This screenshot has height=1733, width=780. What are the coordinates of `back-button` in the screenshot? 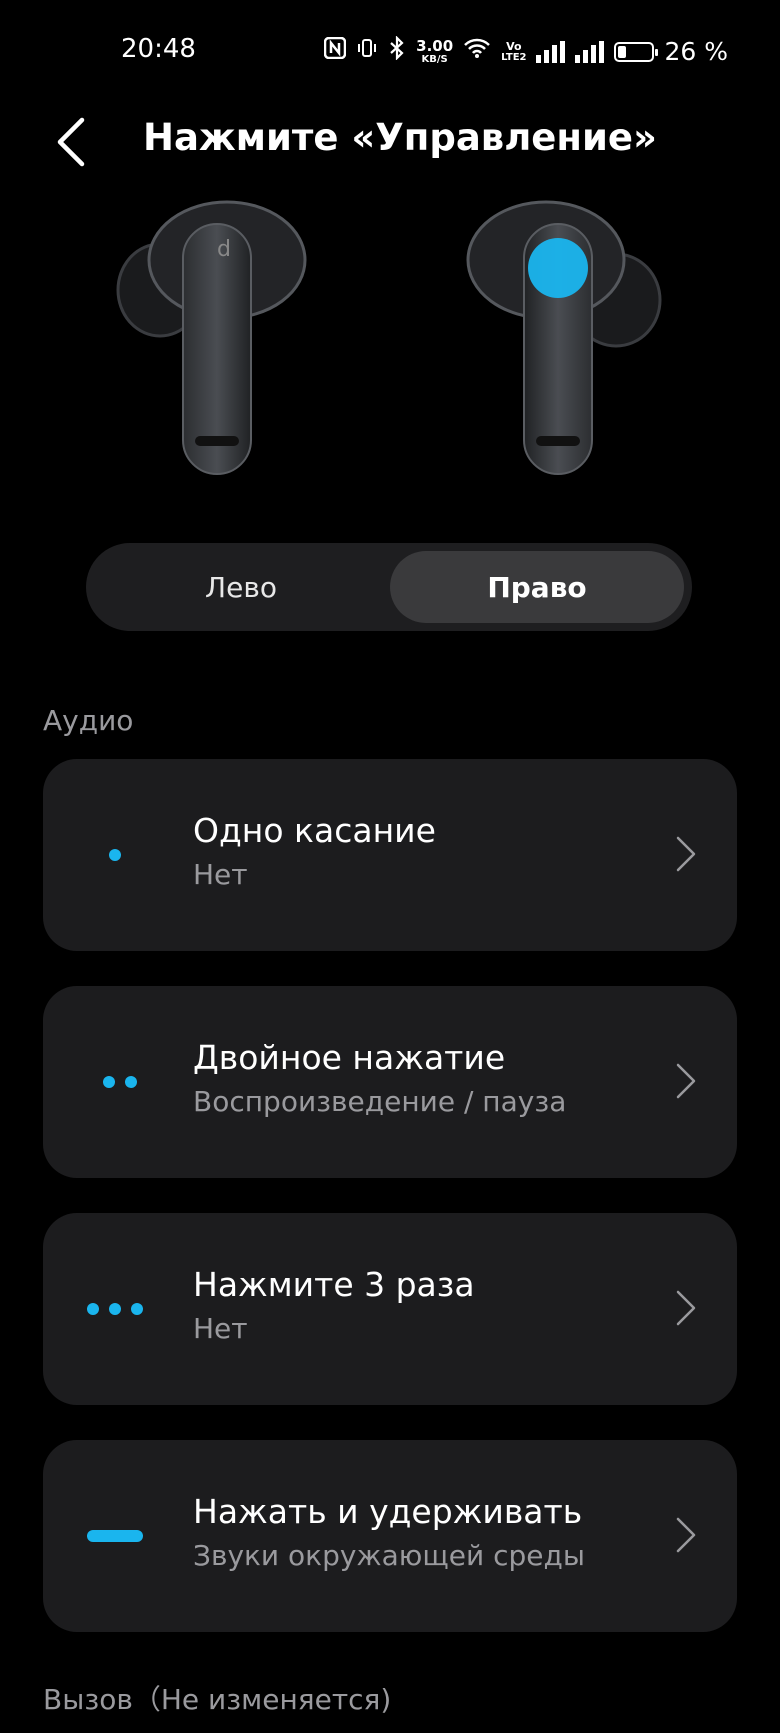 It's located at (77, 142).